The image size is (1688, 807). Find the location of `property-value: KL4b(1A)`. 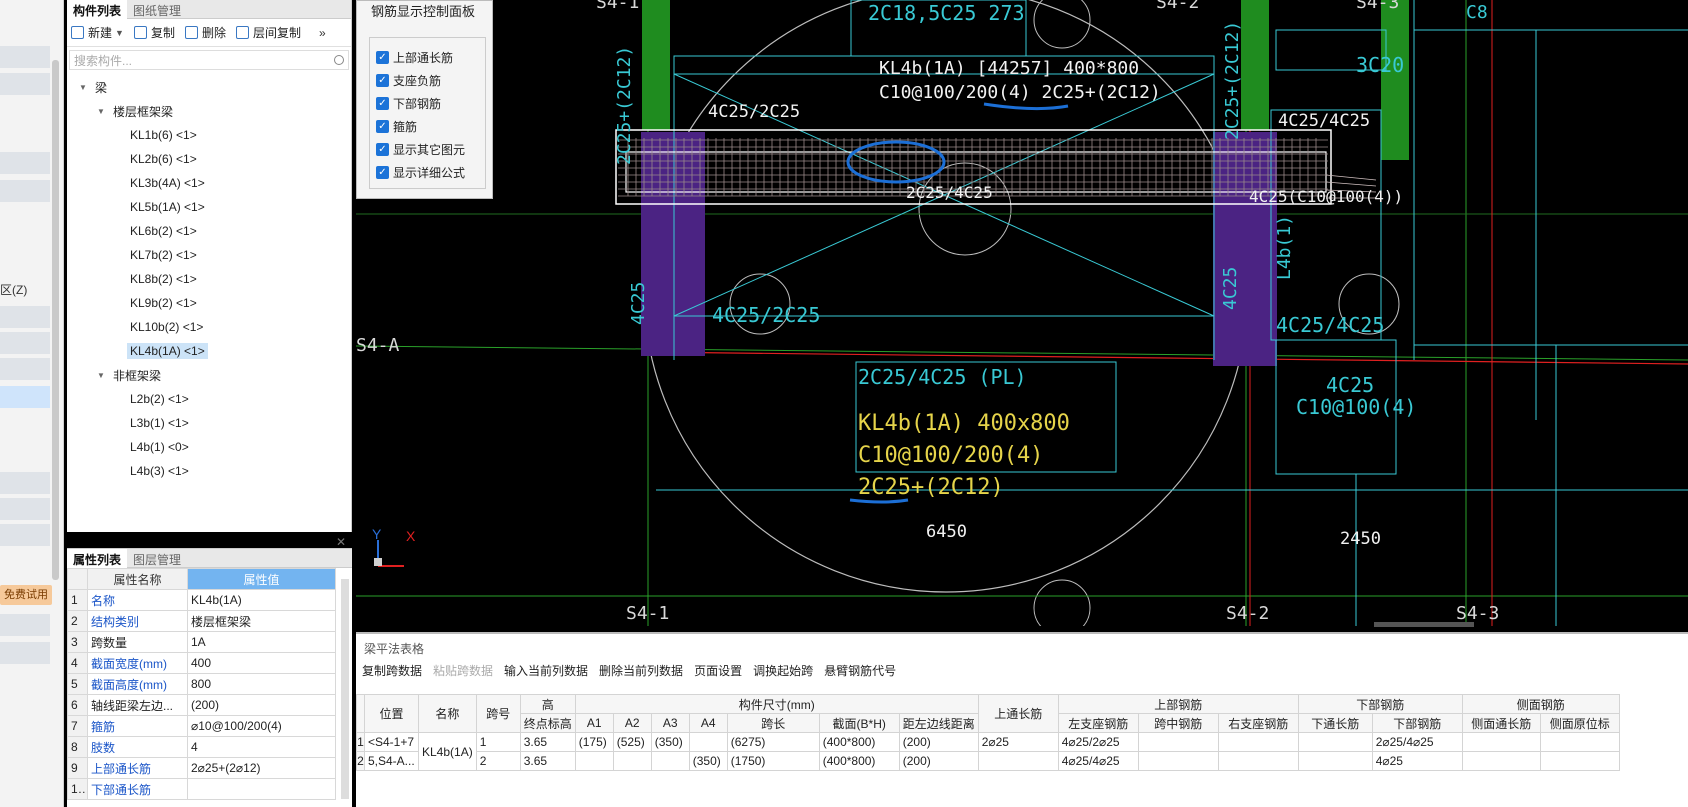

property-value: KL4b(1A) is located at coordinates (261, 600).